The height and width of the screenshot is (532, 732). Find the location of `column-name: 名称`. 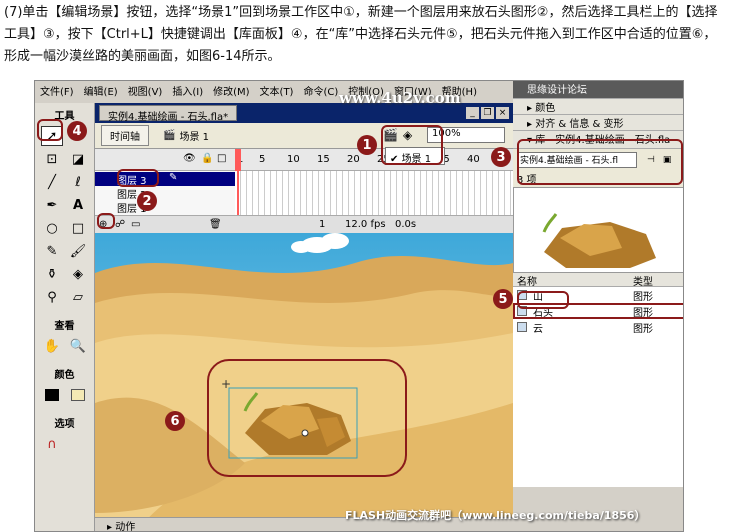

column-name: 名称 is located at coordinates (573, 280).